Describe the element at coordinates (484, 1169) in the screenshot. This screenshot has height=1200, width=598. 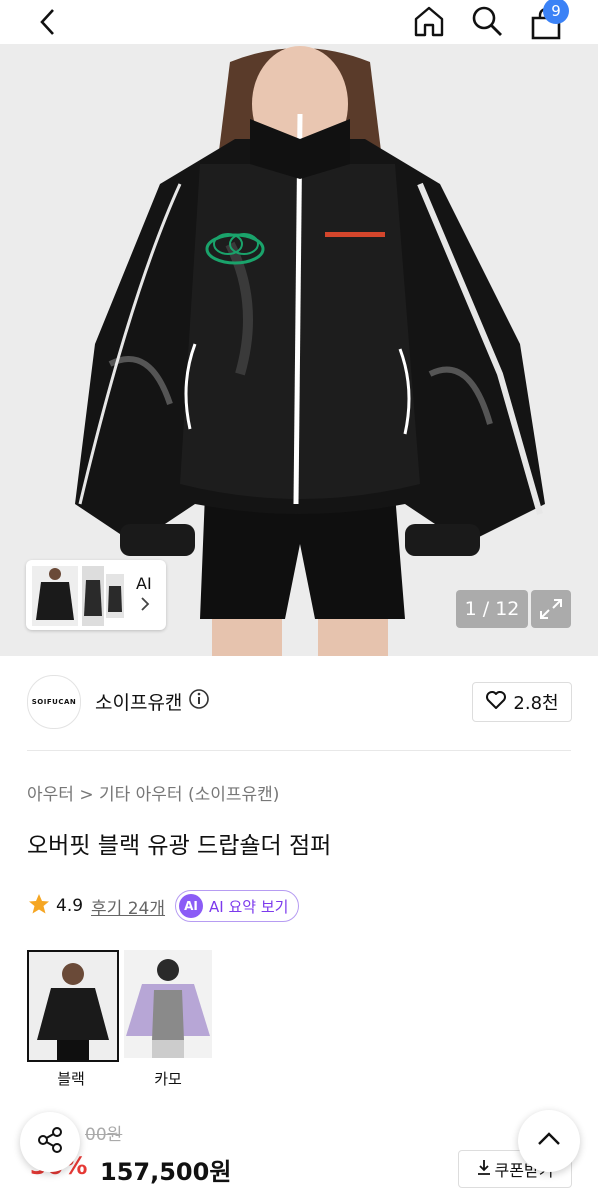
I see `download-icon` at that location.